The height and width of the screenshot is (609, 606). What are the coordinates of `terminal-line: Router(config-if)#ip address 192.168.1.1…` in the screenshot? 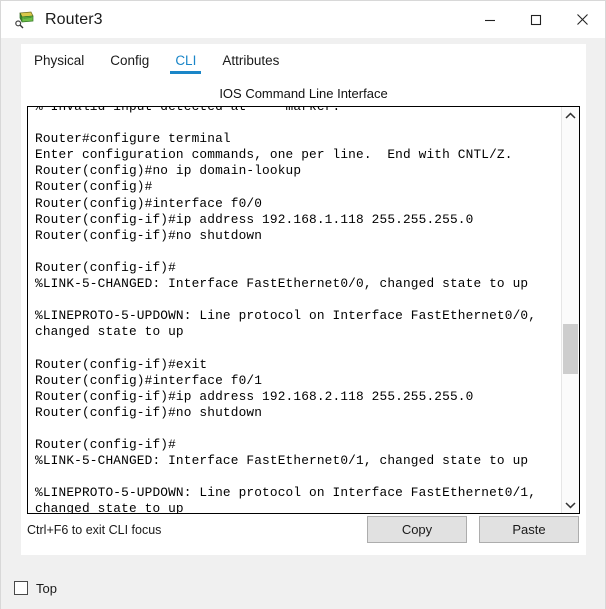 It's located at (254, 219).